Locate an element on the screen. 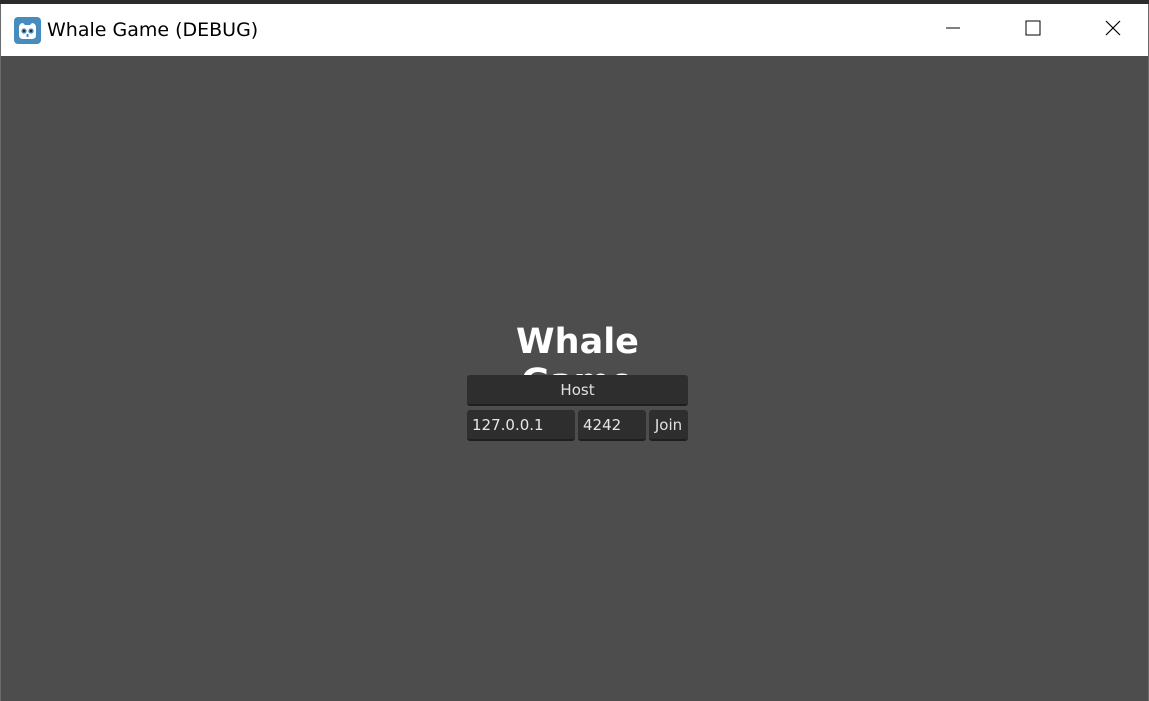 This screenshot has height=701, width=1149. title-bar: Whale Game (DEBUG) is located at coordinates (574, 30).